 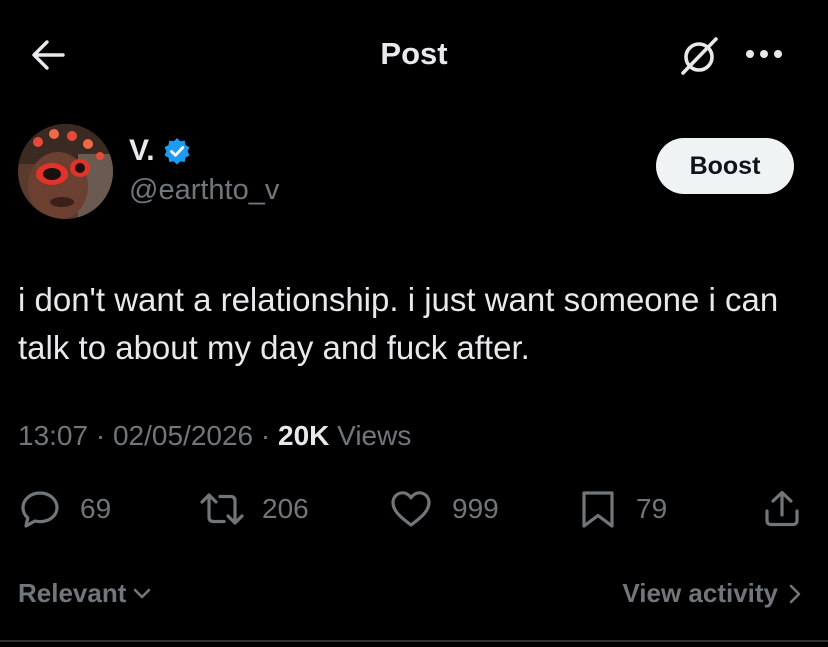 I want to click on reply-icon, so click(x=40, y=509).